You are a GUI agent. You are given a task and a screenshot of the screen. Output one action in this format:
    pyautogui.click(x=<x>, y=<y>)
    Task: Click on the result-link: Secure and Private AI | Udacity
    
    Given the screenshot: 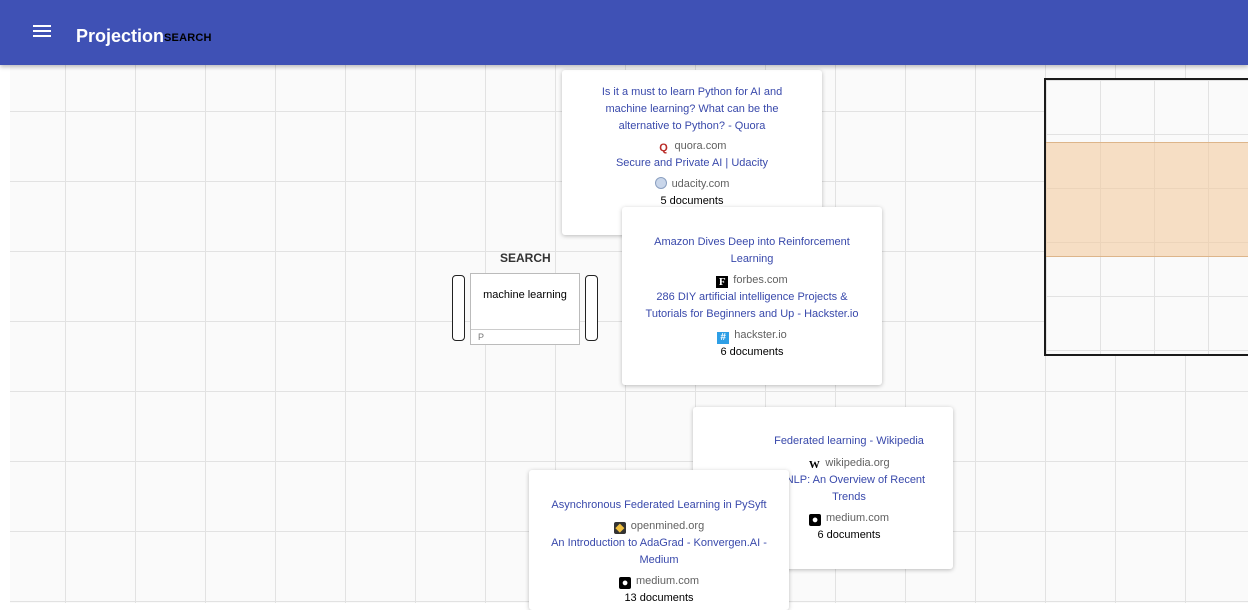 What is the action you would take?
    pyautogui.click(x=692, y=163)
    